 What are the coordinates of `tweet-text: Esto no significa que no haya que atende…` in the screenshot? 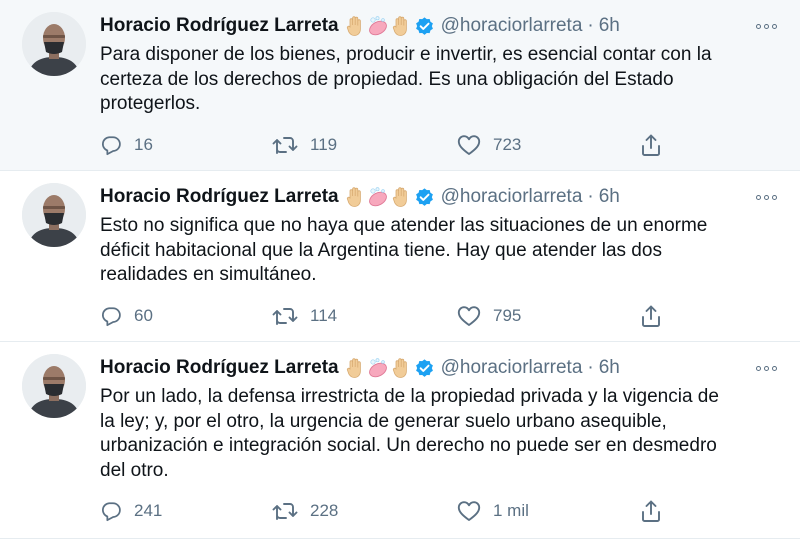 It's located at (440, 251).